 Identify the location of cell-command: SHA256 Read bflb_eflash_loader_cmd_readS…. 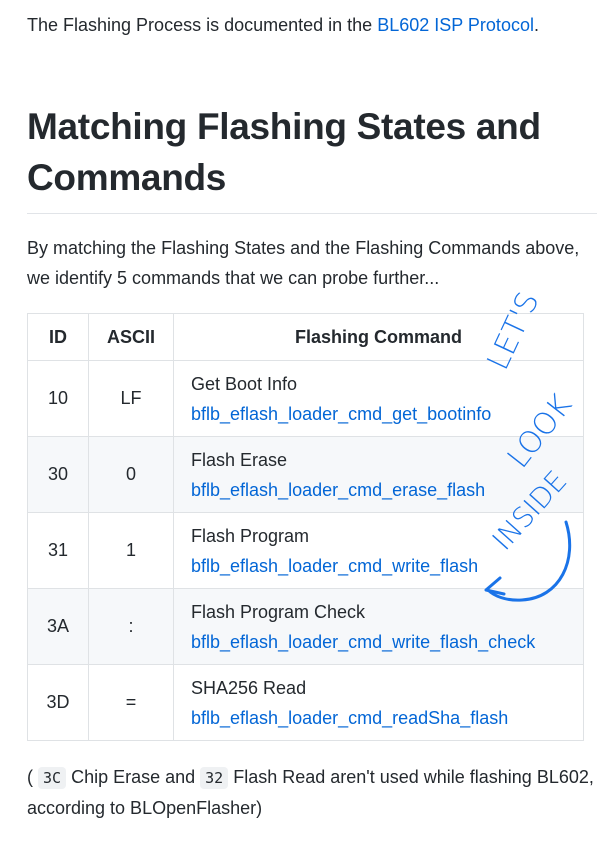
(378, 702).